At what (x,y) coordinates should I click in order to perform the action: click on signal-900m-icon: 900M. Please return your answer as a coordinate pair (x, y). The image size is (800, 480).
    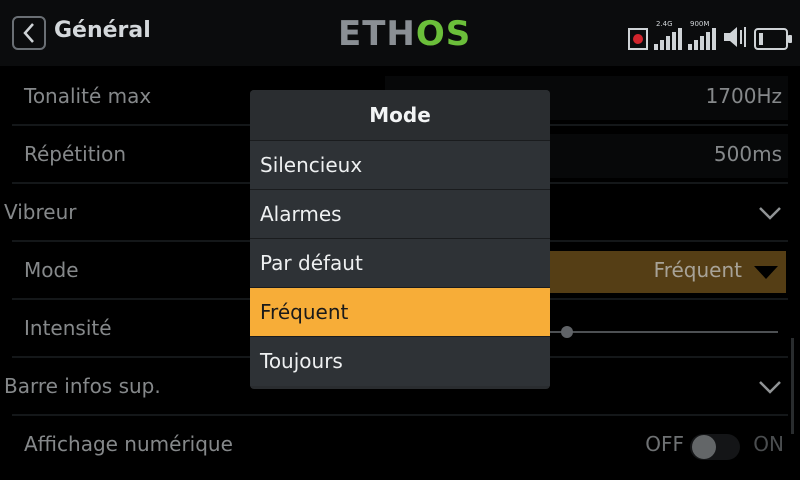
    Looking at the image, I should click on (702, 35).